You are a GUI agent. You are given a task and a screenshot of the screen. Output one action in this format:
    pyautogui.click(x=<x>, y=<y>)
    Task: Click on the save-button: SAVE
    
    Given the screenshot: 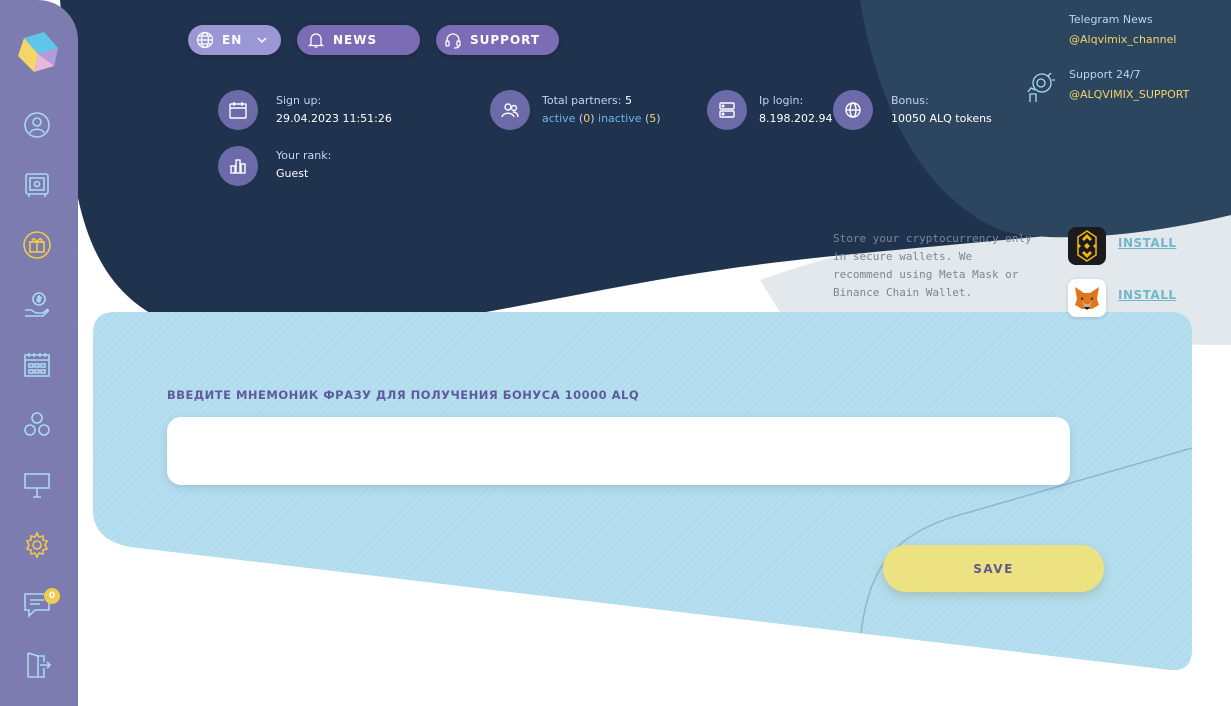 What is the action you would take?
    pyautogui.click(x=993, y=568)
    